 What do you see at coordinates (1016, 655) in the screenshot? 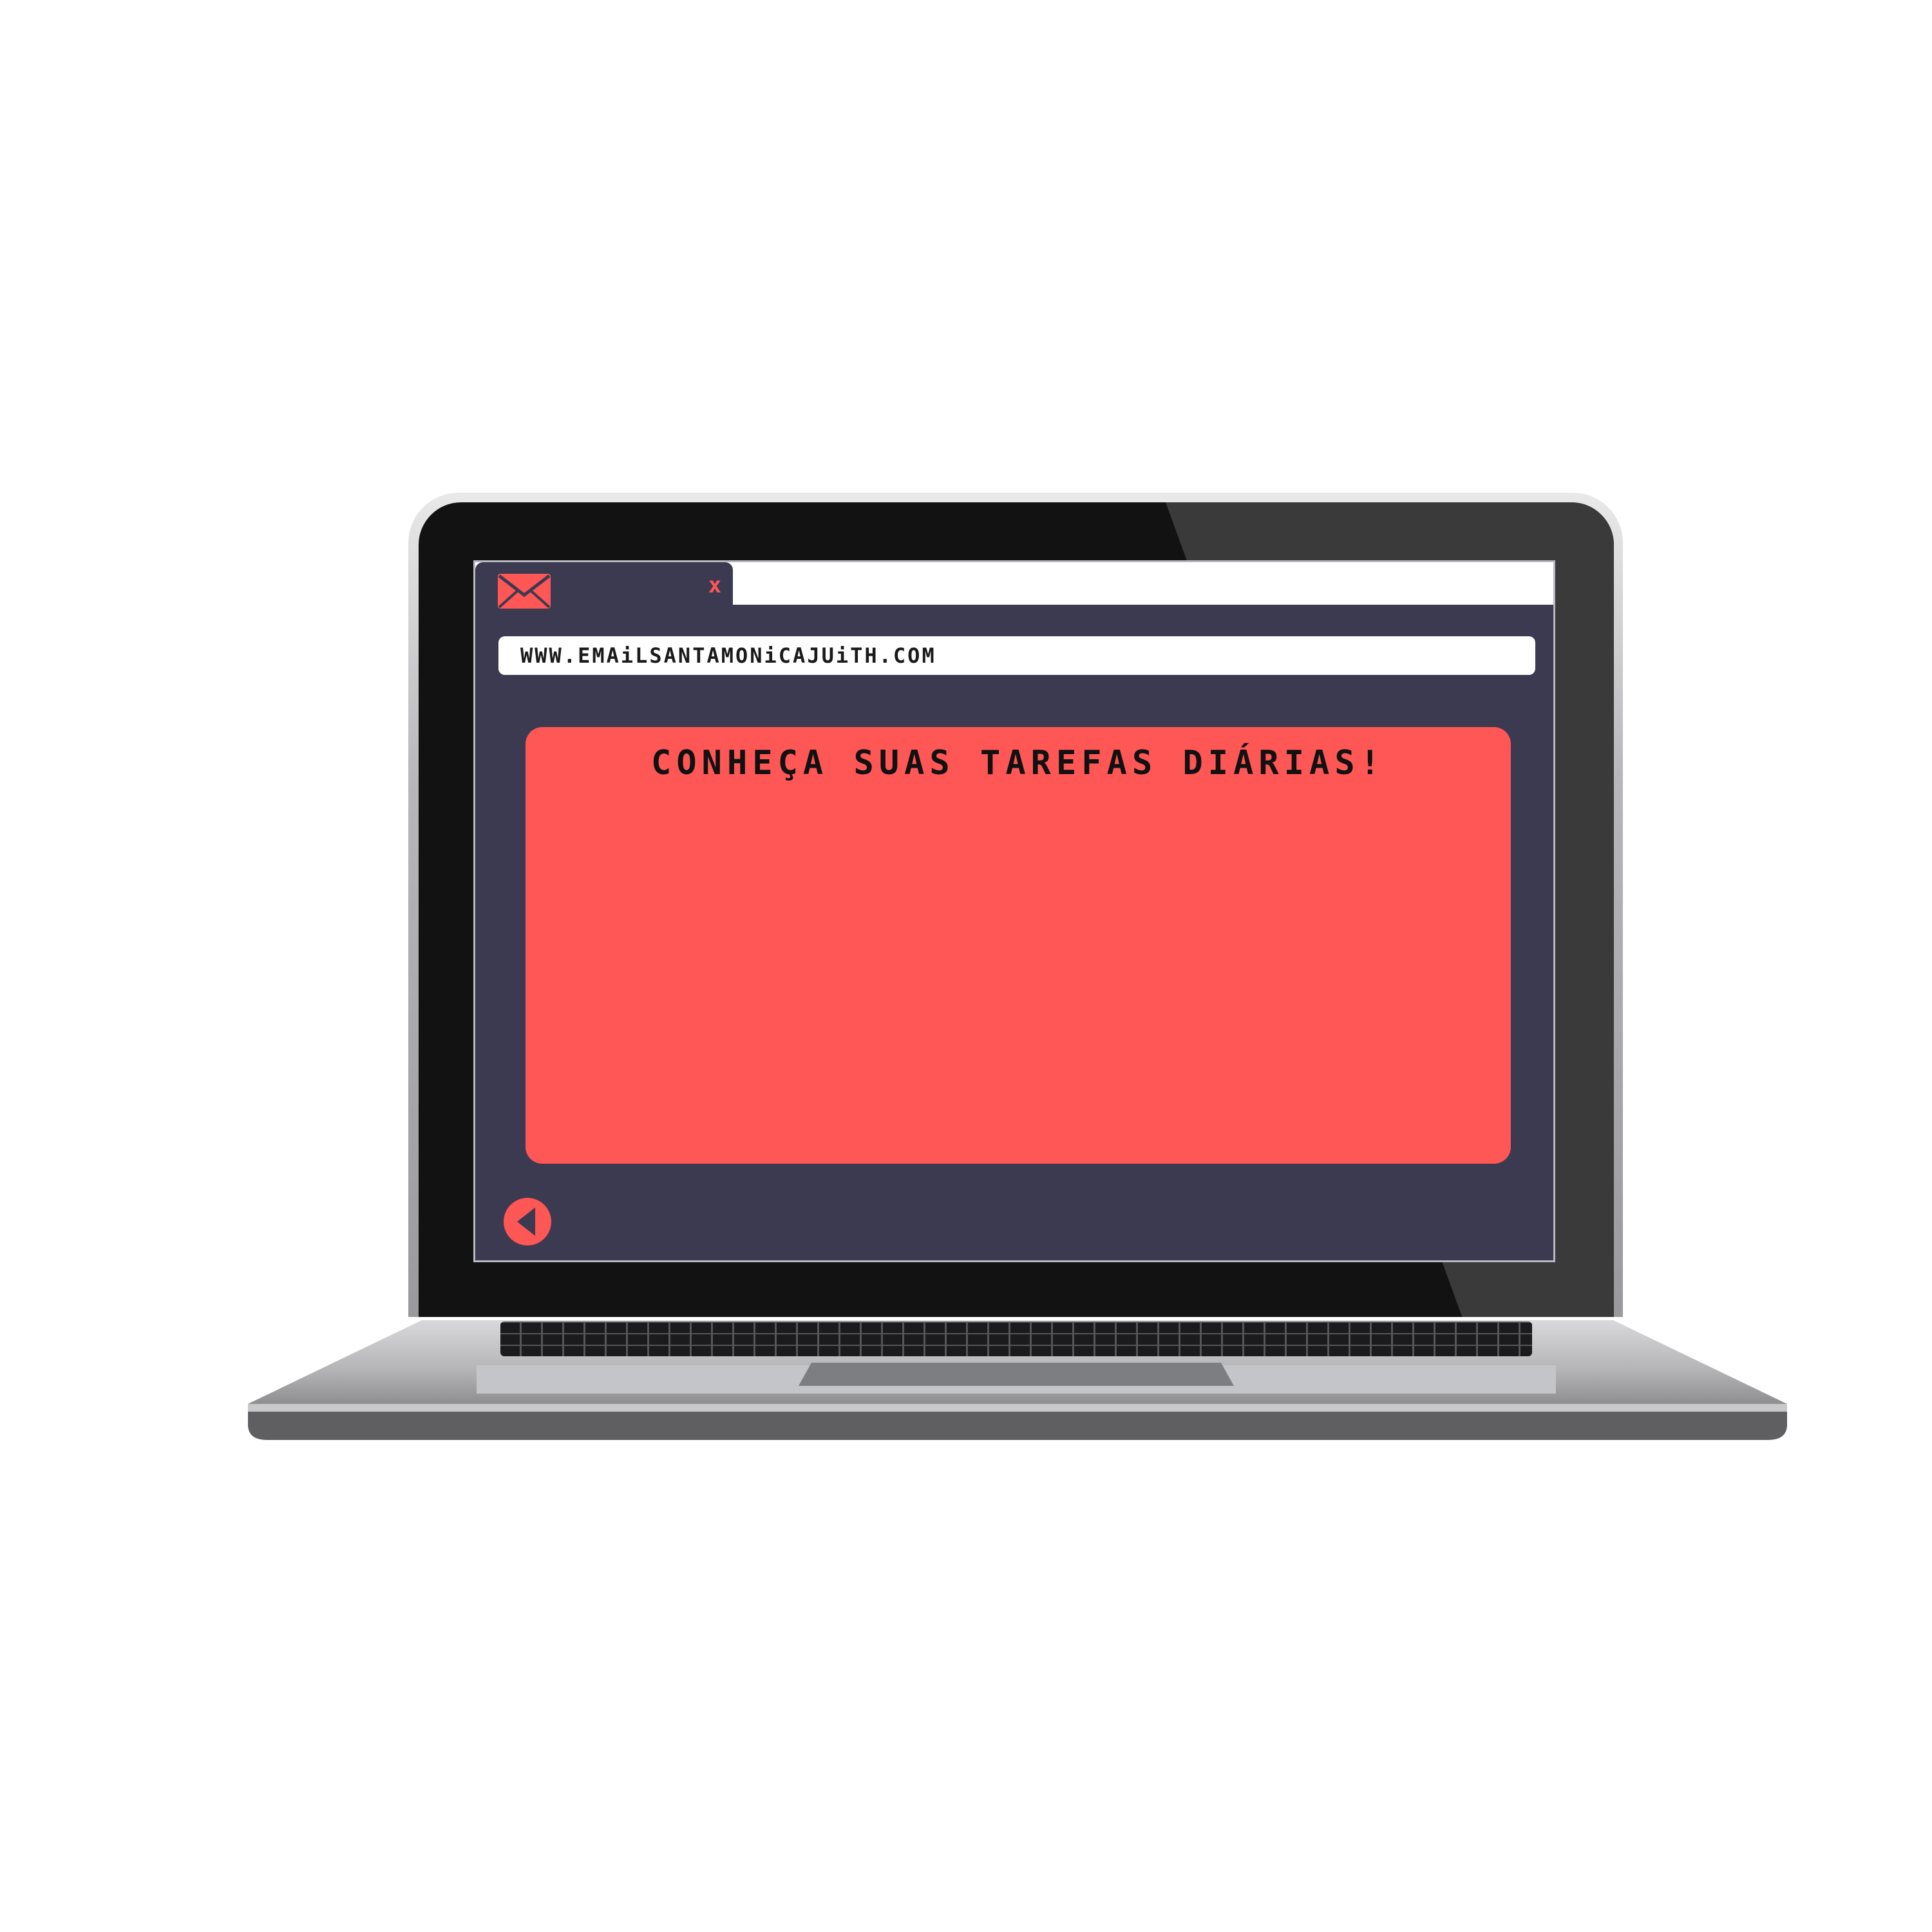
I see `address-bar: WWW.EMAiLSANTAMONiCAJUiTH.COM` at bounding box center [1016, 655].